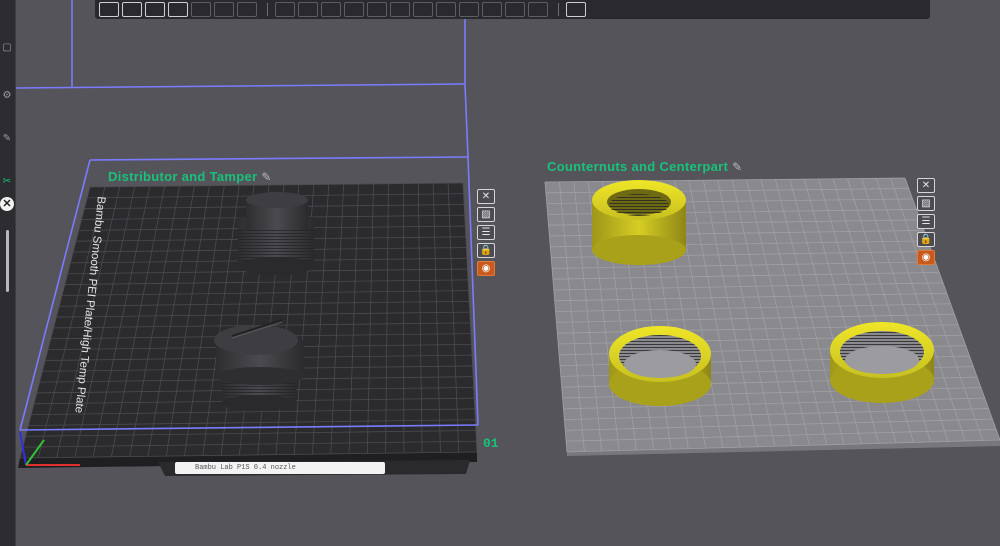 The height and width of the screenshot is (546, 1000). I want to click on tool-icon: ✂, so click(7, 182).